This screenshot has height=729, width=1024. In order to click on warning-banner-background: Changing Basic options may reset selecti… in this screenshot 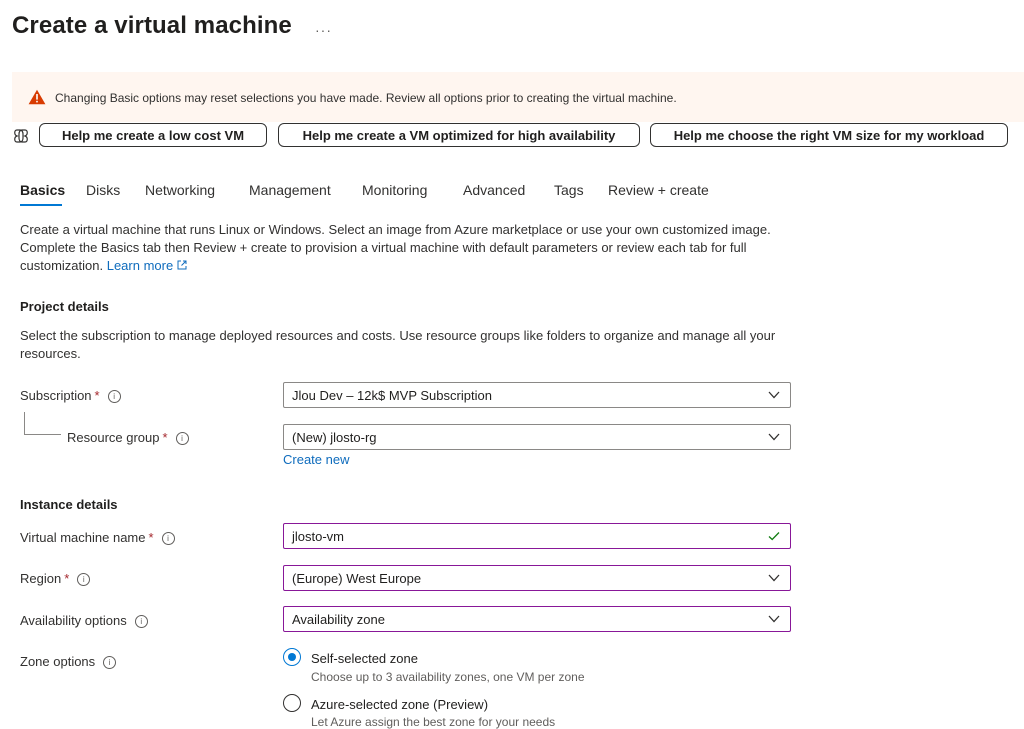, I will do `click(518, 97)`.